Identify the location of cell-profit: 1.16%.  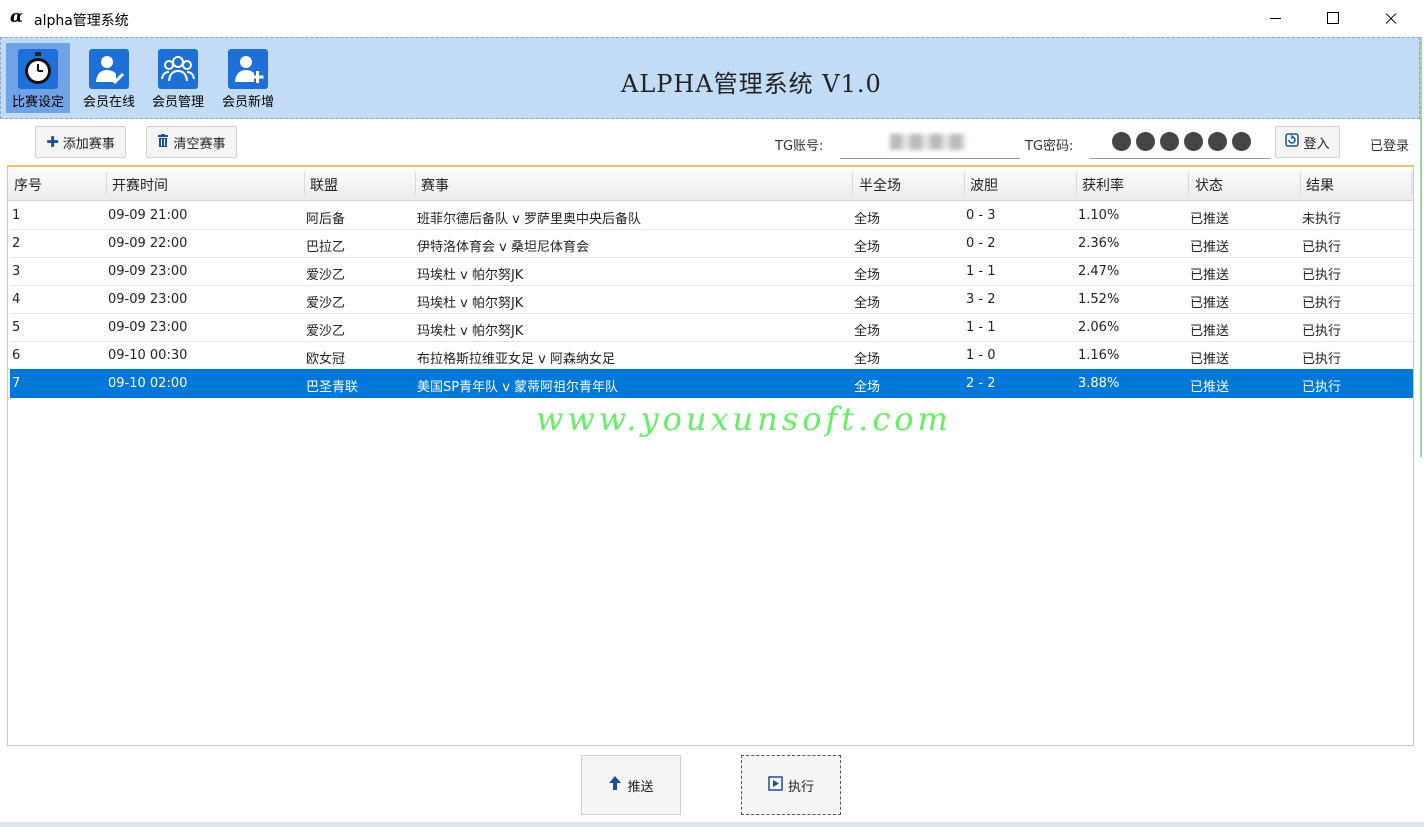
(1099, 355).